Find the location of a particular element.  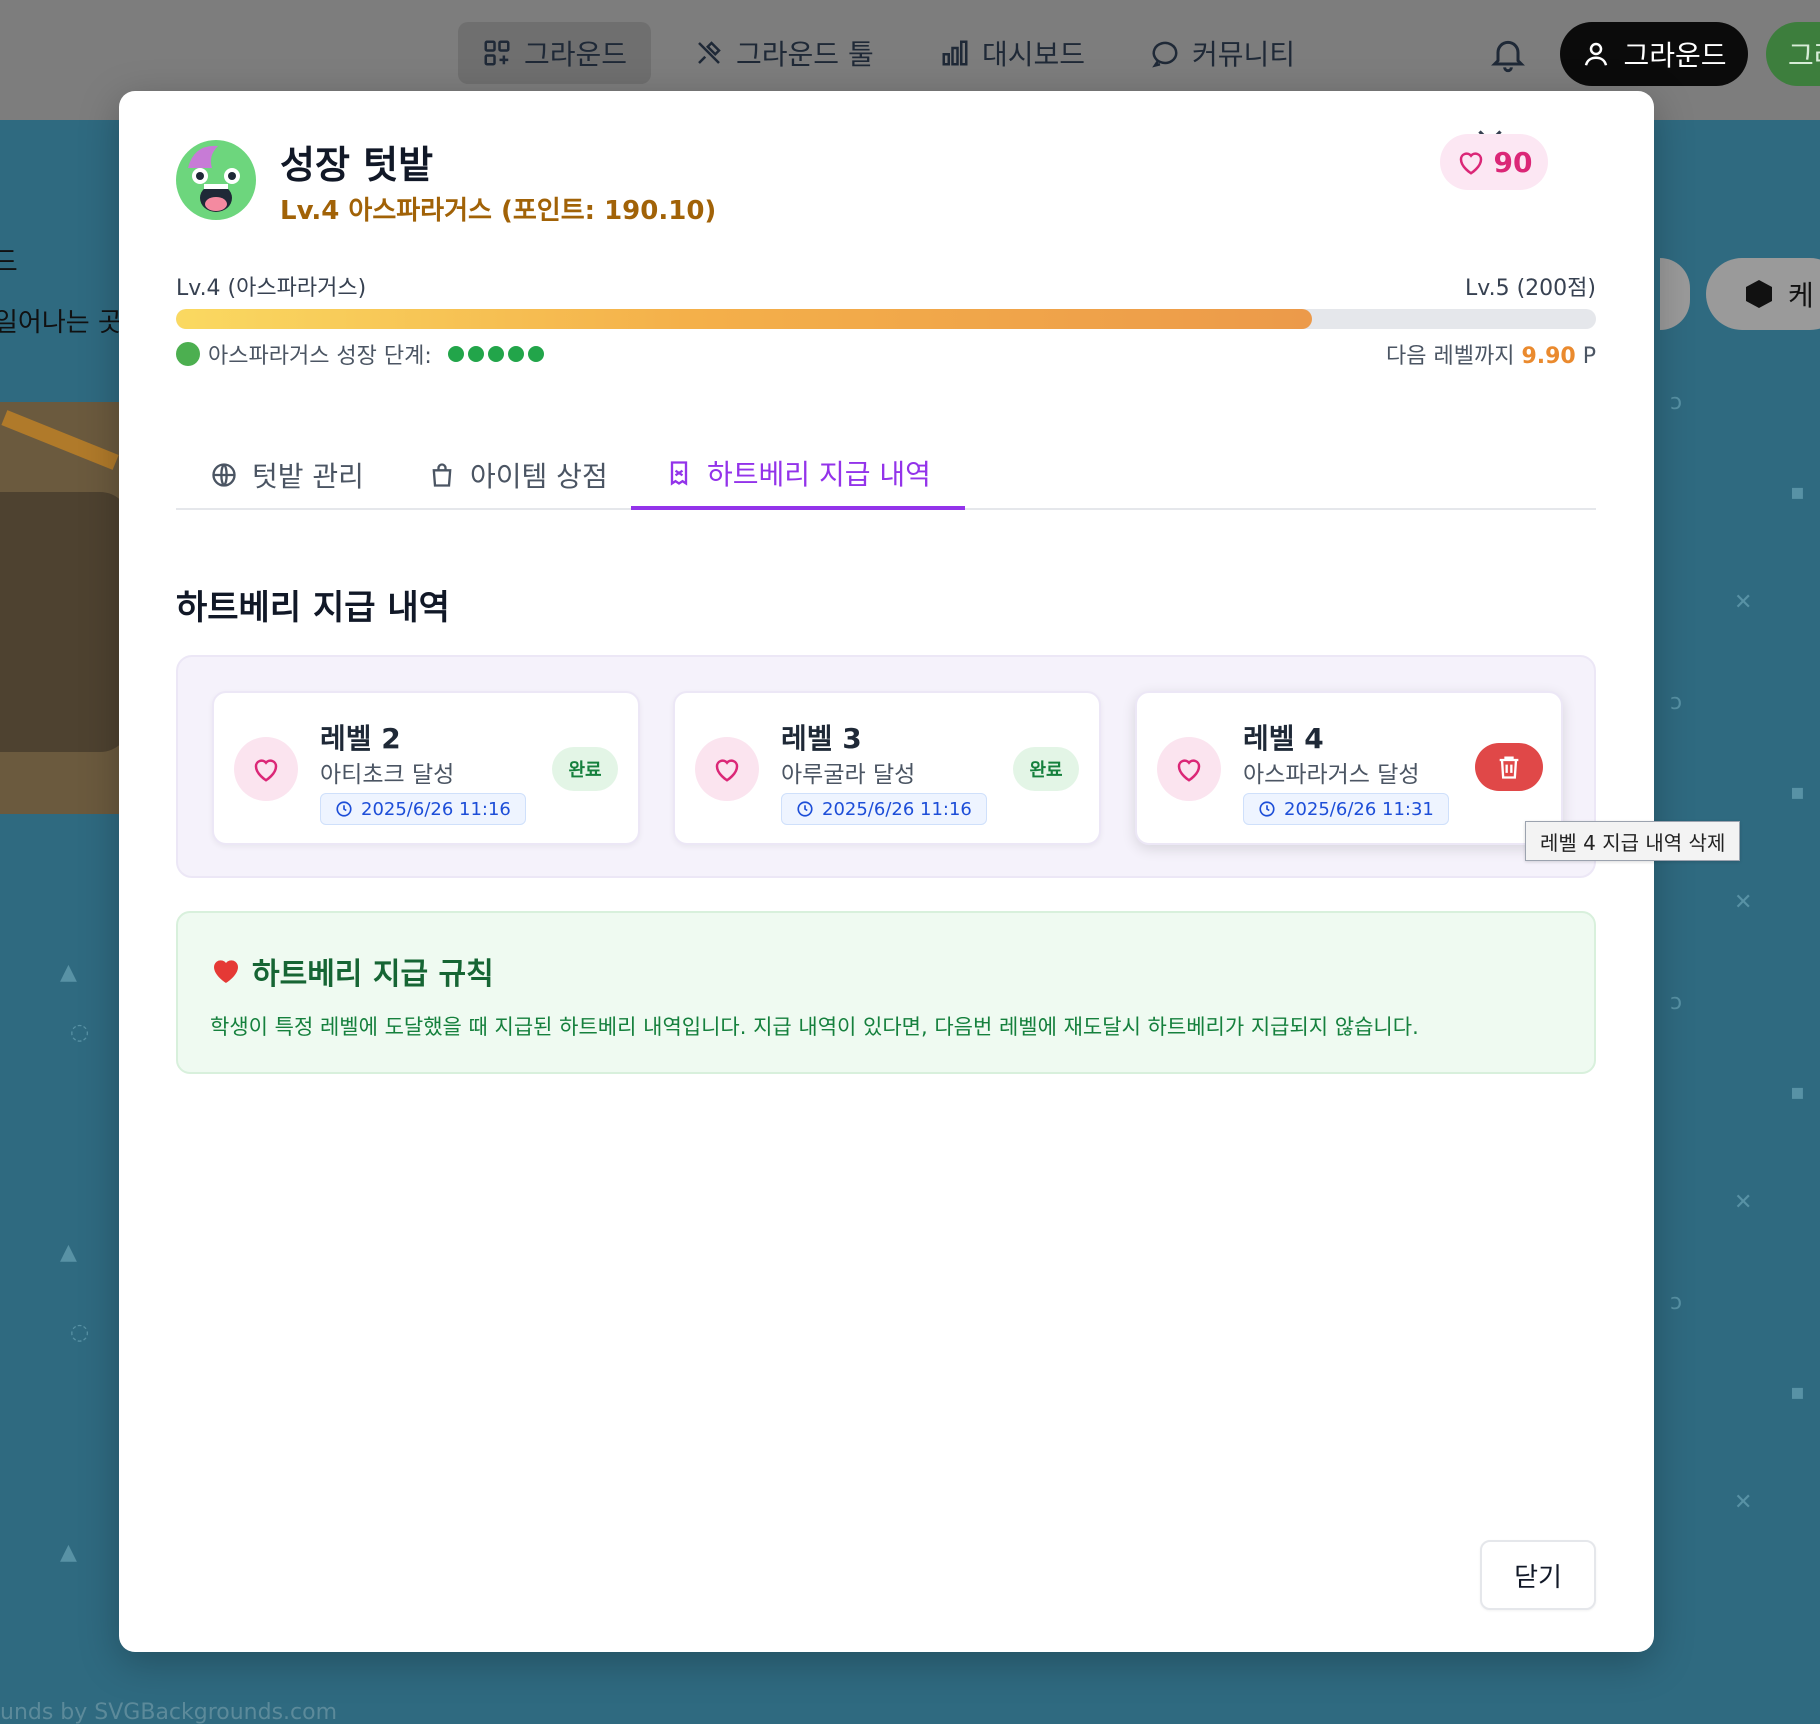

current-level-label: Lv.4 (아스파라거스) is located at coordinates (271, 288).